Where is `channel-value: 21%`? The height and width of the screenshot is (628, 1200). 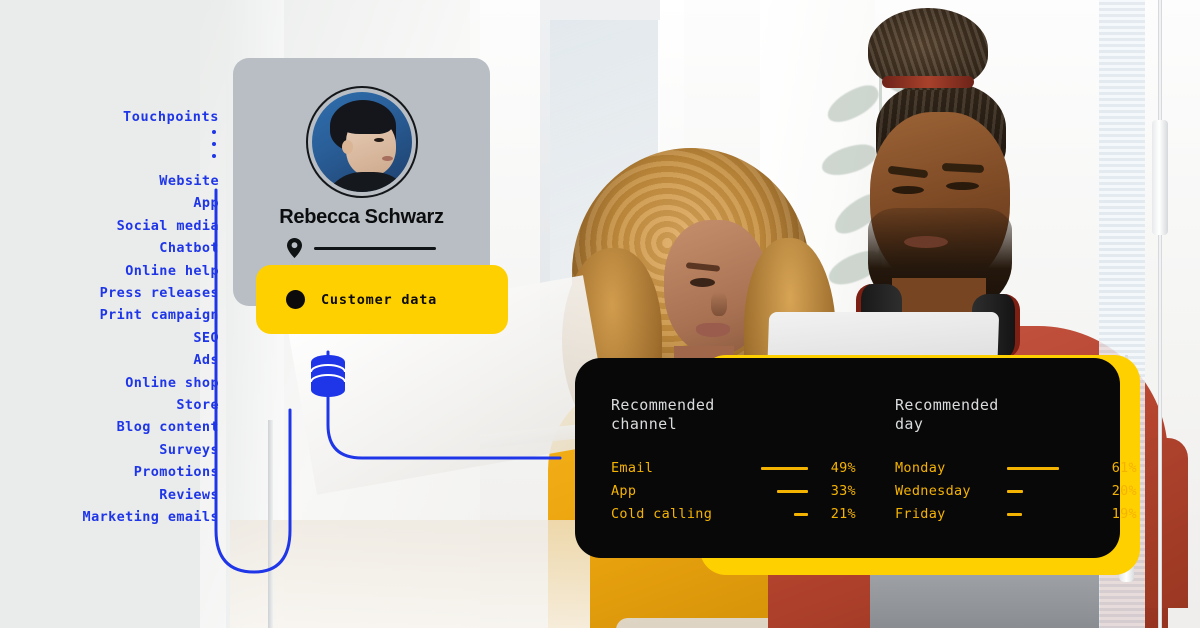 channel-value: 21% is located at coordinates (843, 514).